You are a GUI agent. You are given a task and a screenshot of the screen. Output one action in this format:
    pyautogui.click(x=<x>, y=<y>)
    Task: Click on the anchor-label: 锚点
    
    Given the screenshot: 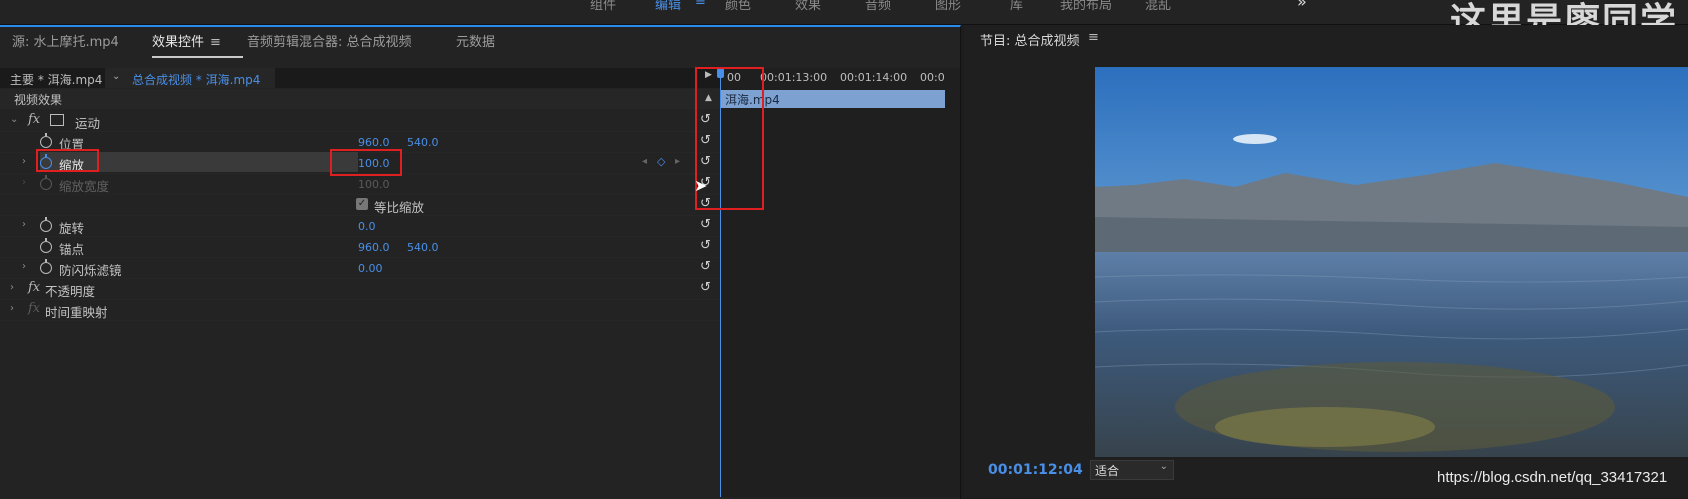 What is the action you would take?
    pyautogui.click(x=72, y=249)
    